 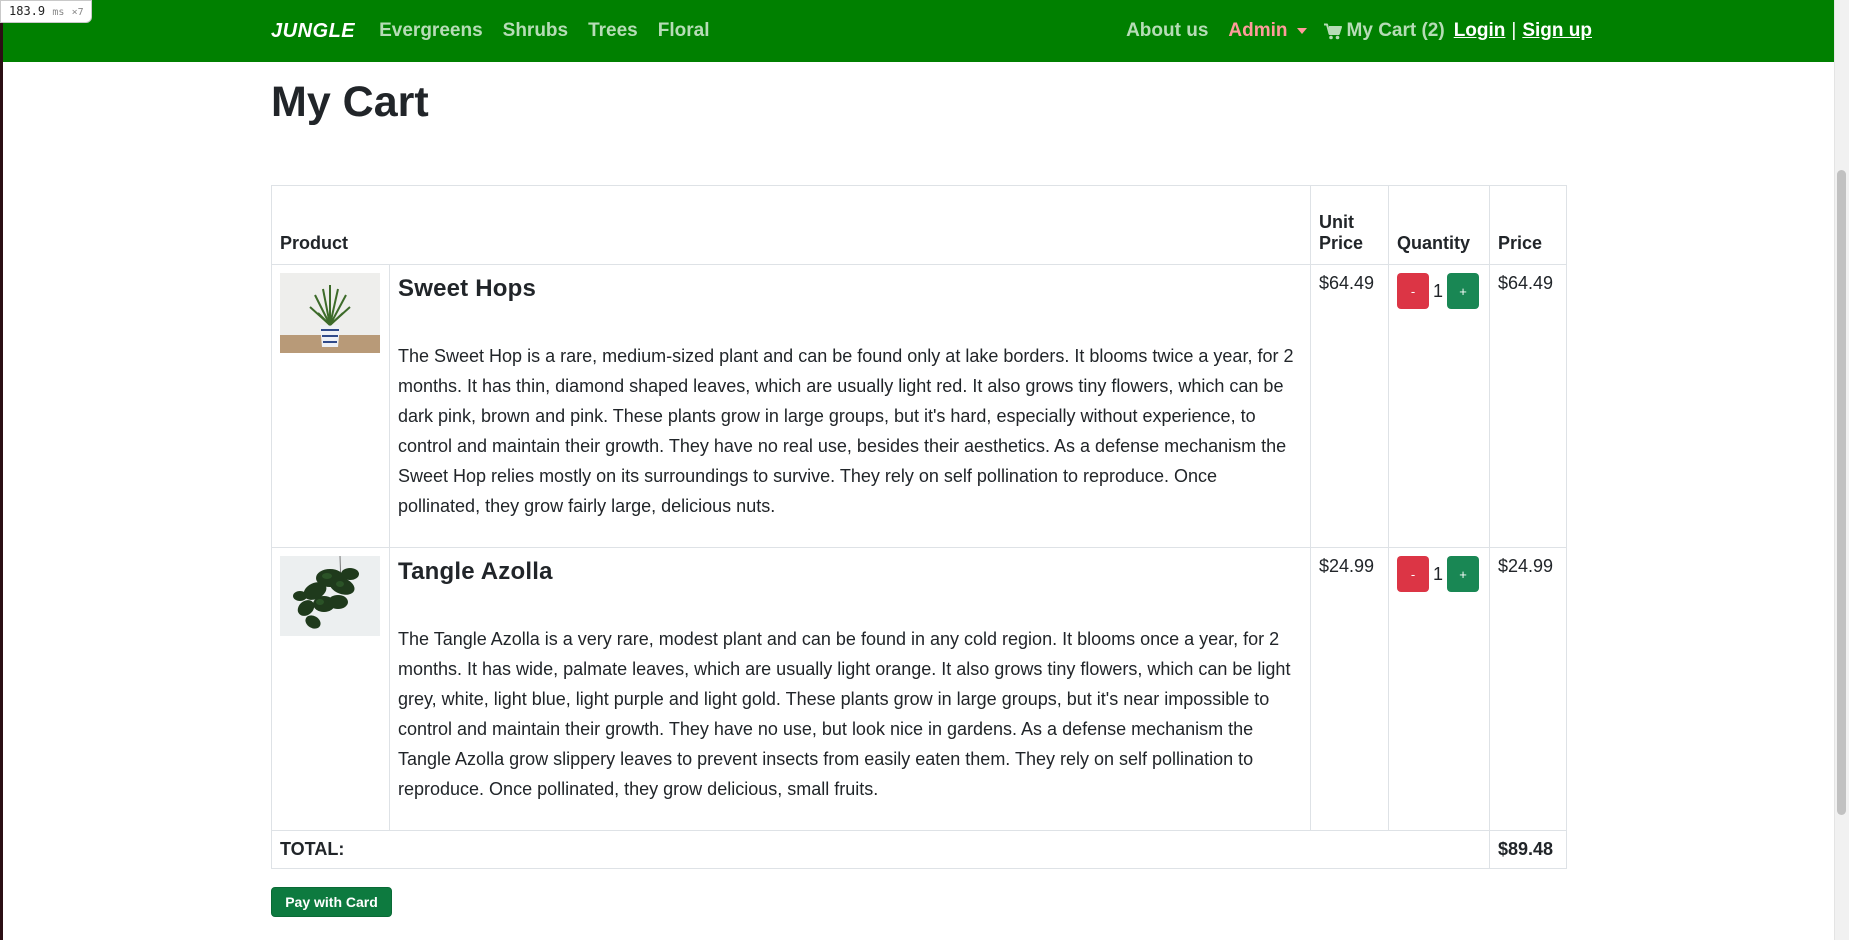 What do you see at coordinates (613, 31) in the screenshot?
I see `nav-link-trees: Trees` at bounding box center [613, 31].